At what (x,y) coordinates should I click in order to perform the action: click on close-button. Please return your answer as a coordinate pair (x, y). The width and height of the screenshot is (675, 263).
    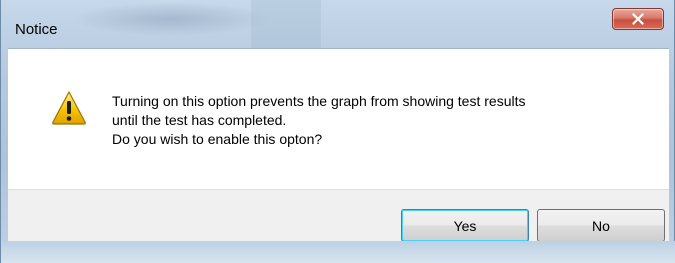
    Looking at the image, I should click on (638, 19).